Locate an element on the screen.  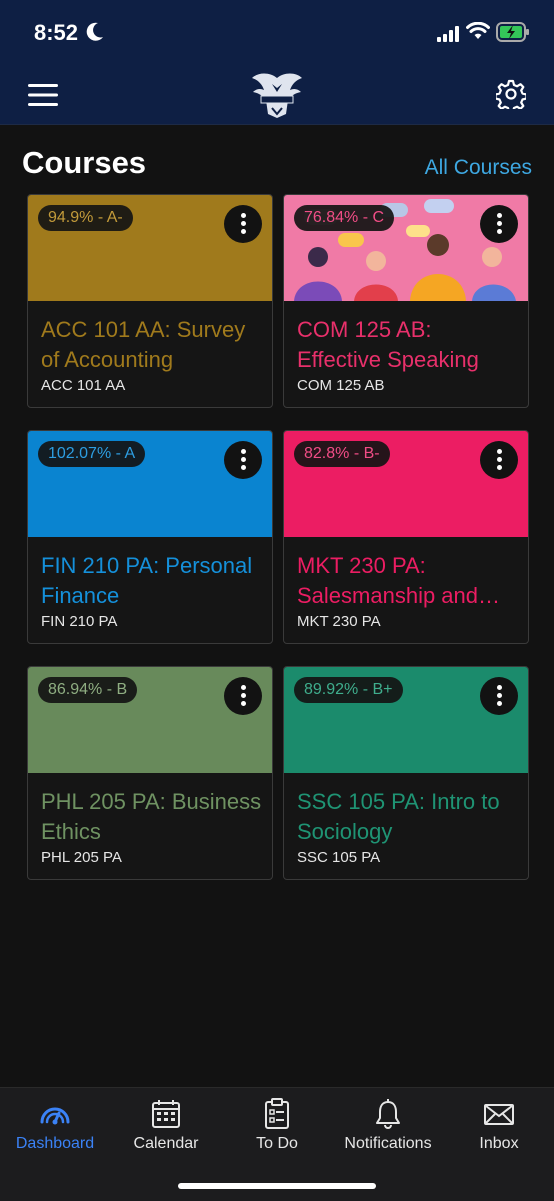
tab-inbox: Inbox is located at coordinates (499, 1128).